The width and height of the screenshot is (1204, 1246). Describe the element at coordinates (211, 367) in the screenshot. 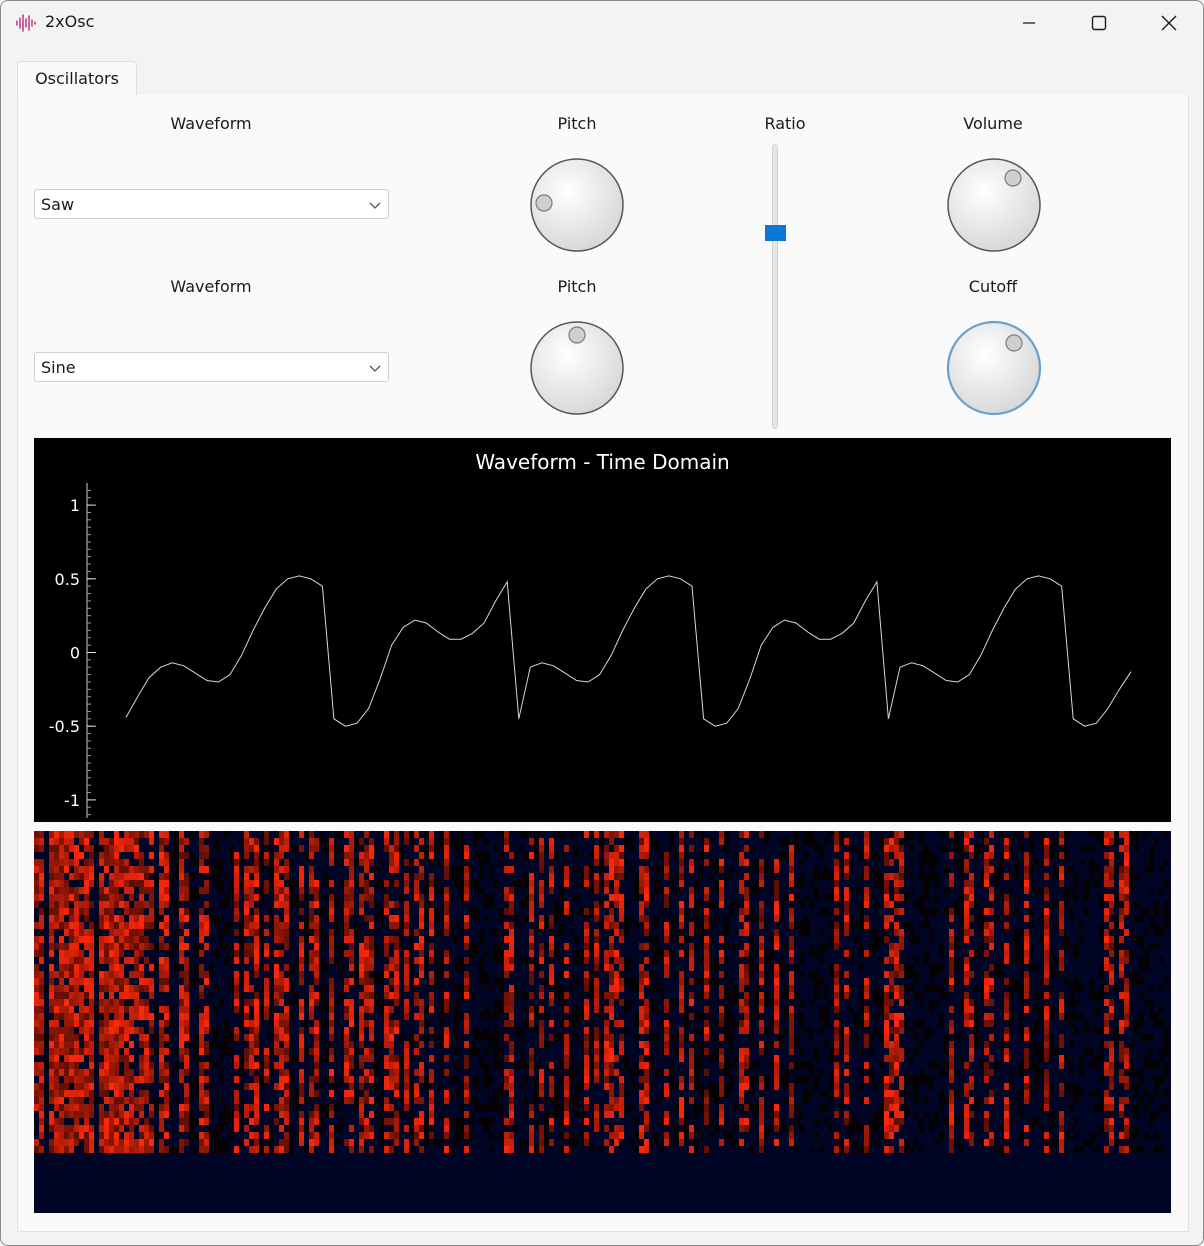

I see `osc2-waveform-select: Sine` at that location.